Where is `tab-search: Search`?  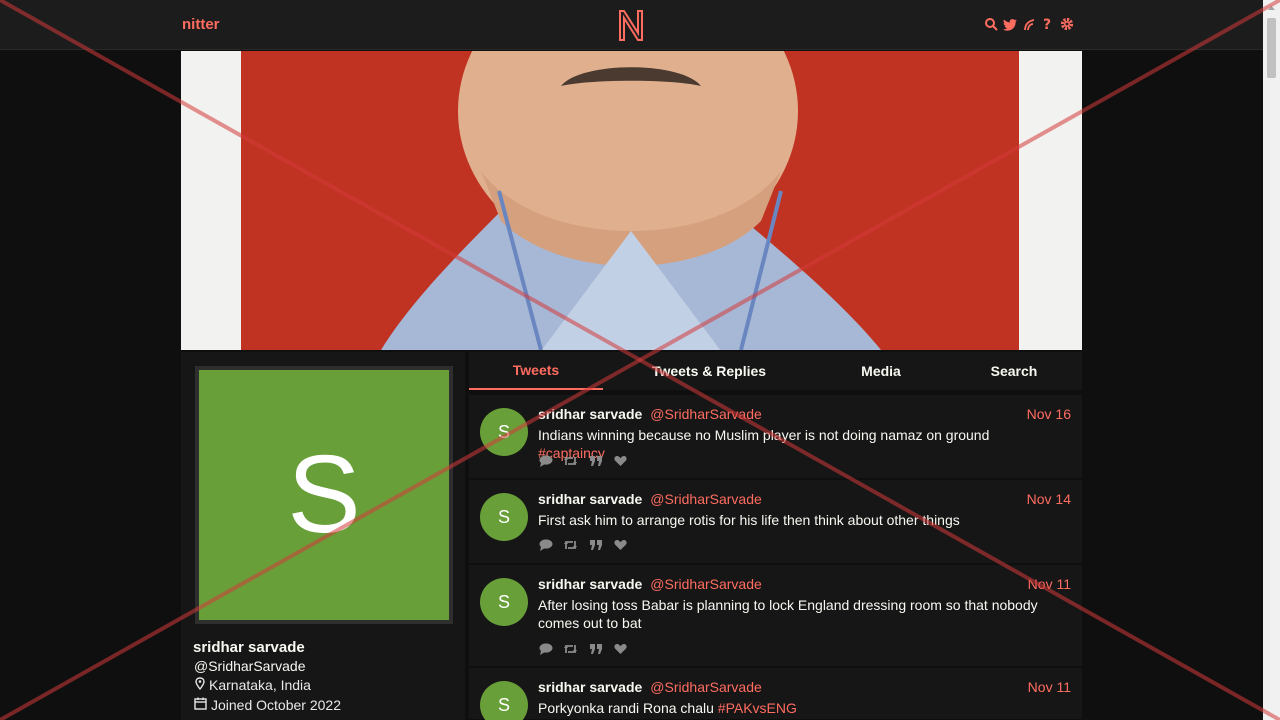
tab-search: Search is located at coordinates (1014, 371).